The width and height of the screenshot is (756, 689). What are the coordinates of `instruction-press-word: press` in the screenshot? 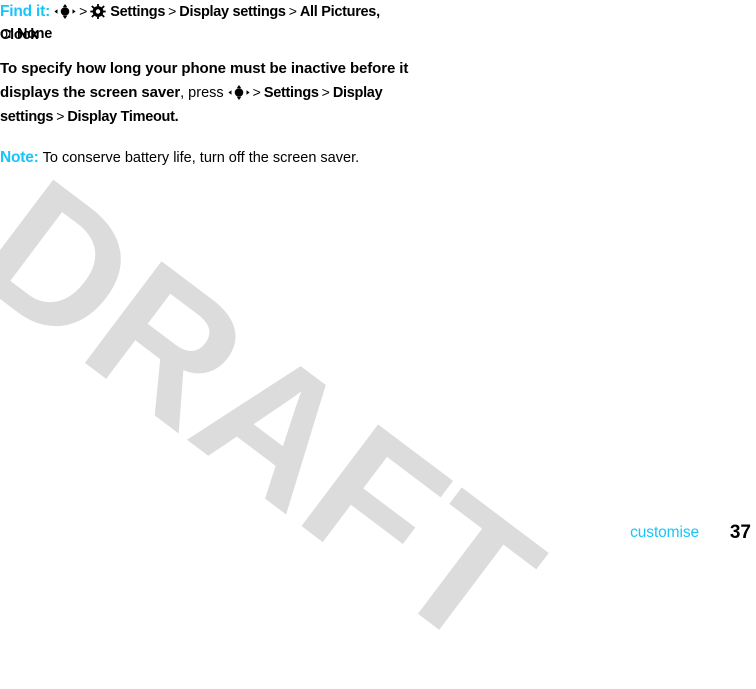 It's located at (206, 93).